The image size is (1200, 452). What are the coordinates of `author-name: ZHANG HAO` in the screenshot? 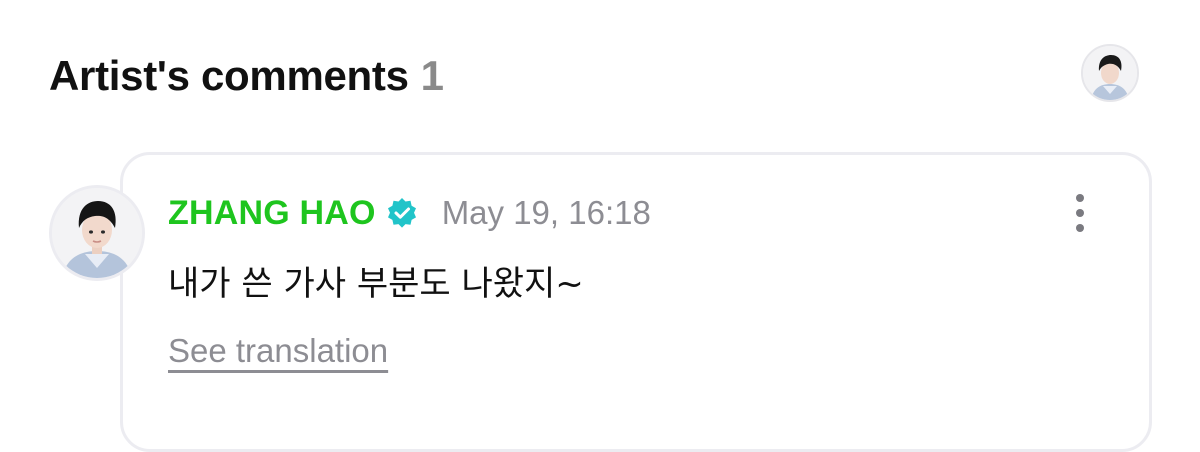 It's located at (272, 213).